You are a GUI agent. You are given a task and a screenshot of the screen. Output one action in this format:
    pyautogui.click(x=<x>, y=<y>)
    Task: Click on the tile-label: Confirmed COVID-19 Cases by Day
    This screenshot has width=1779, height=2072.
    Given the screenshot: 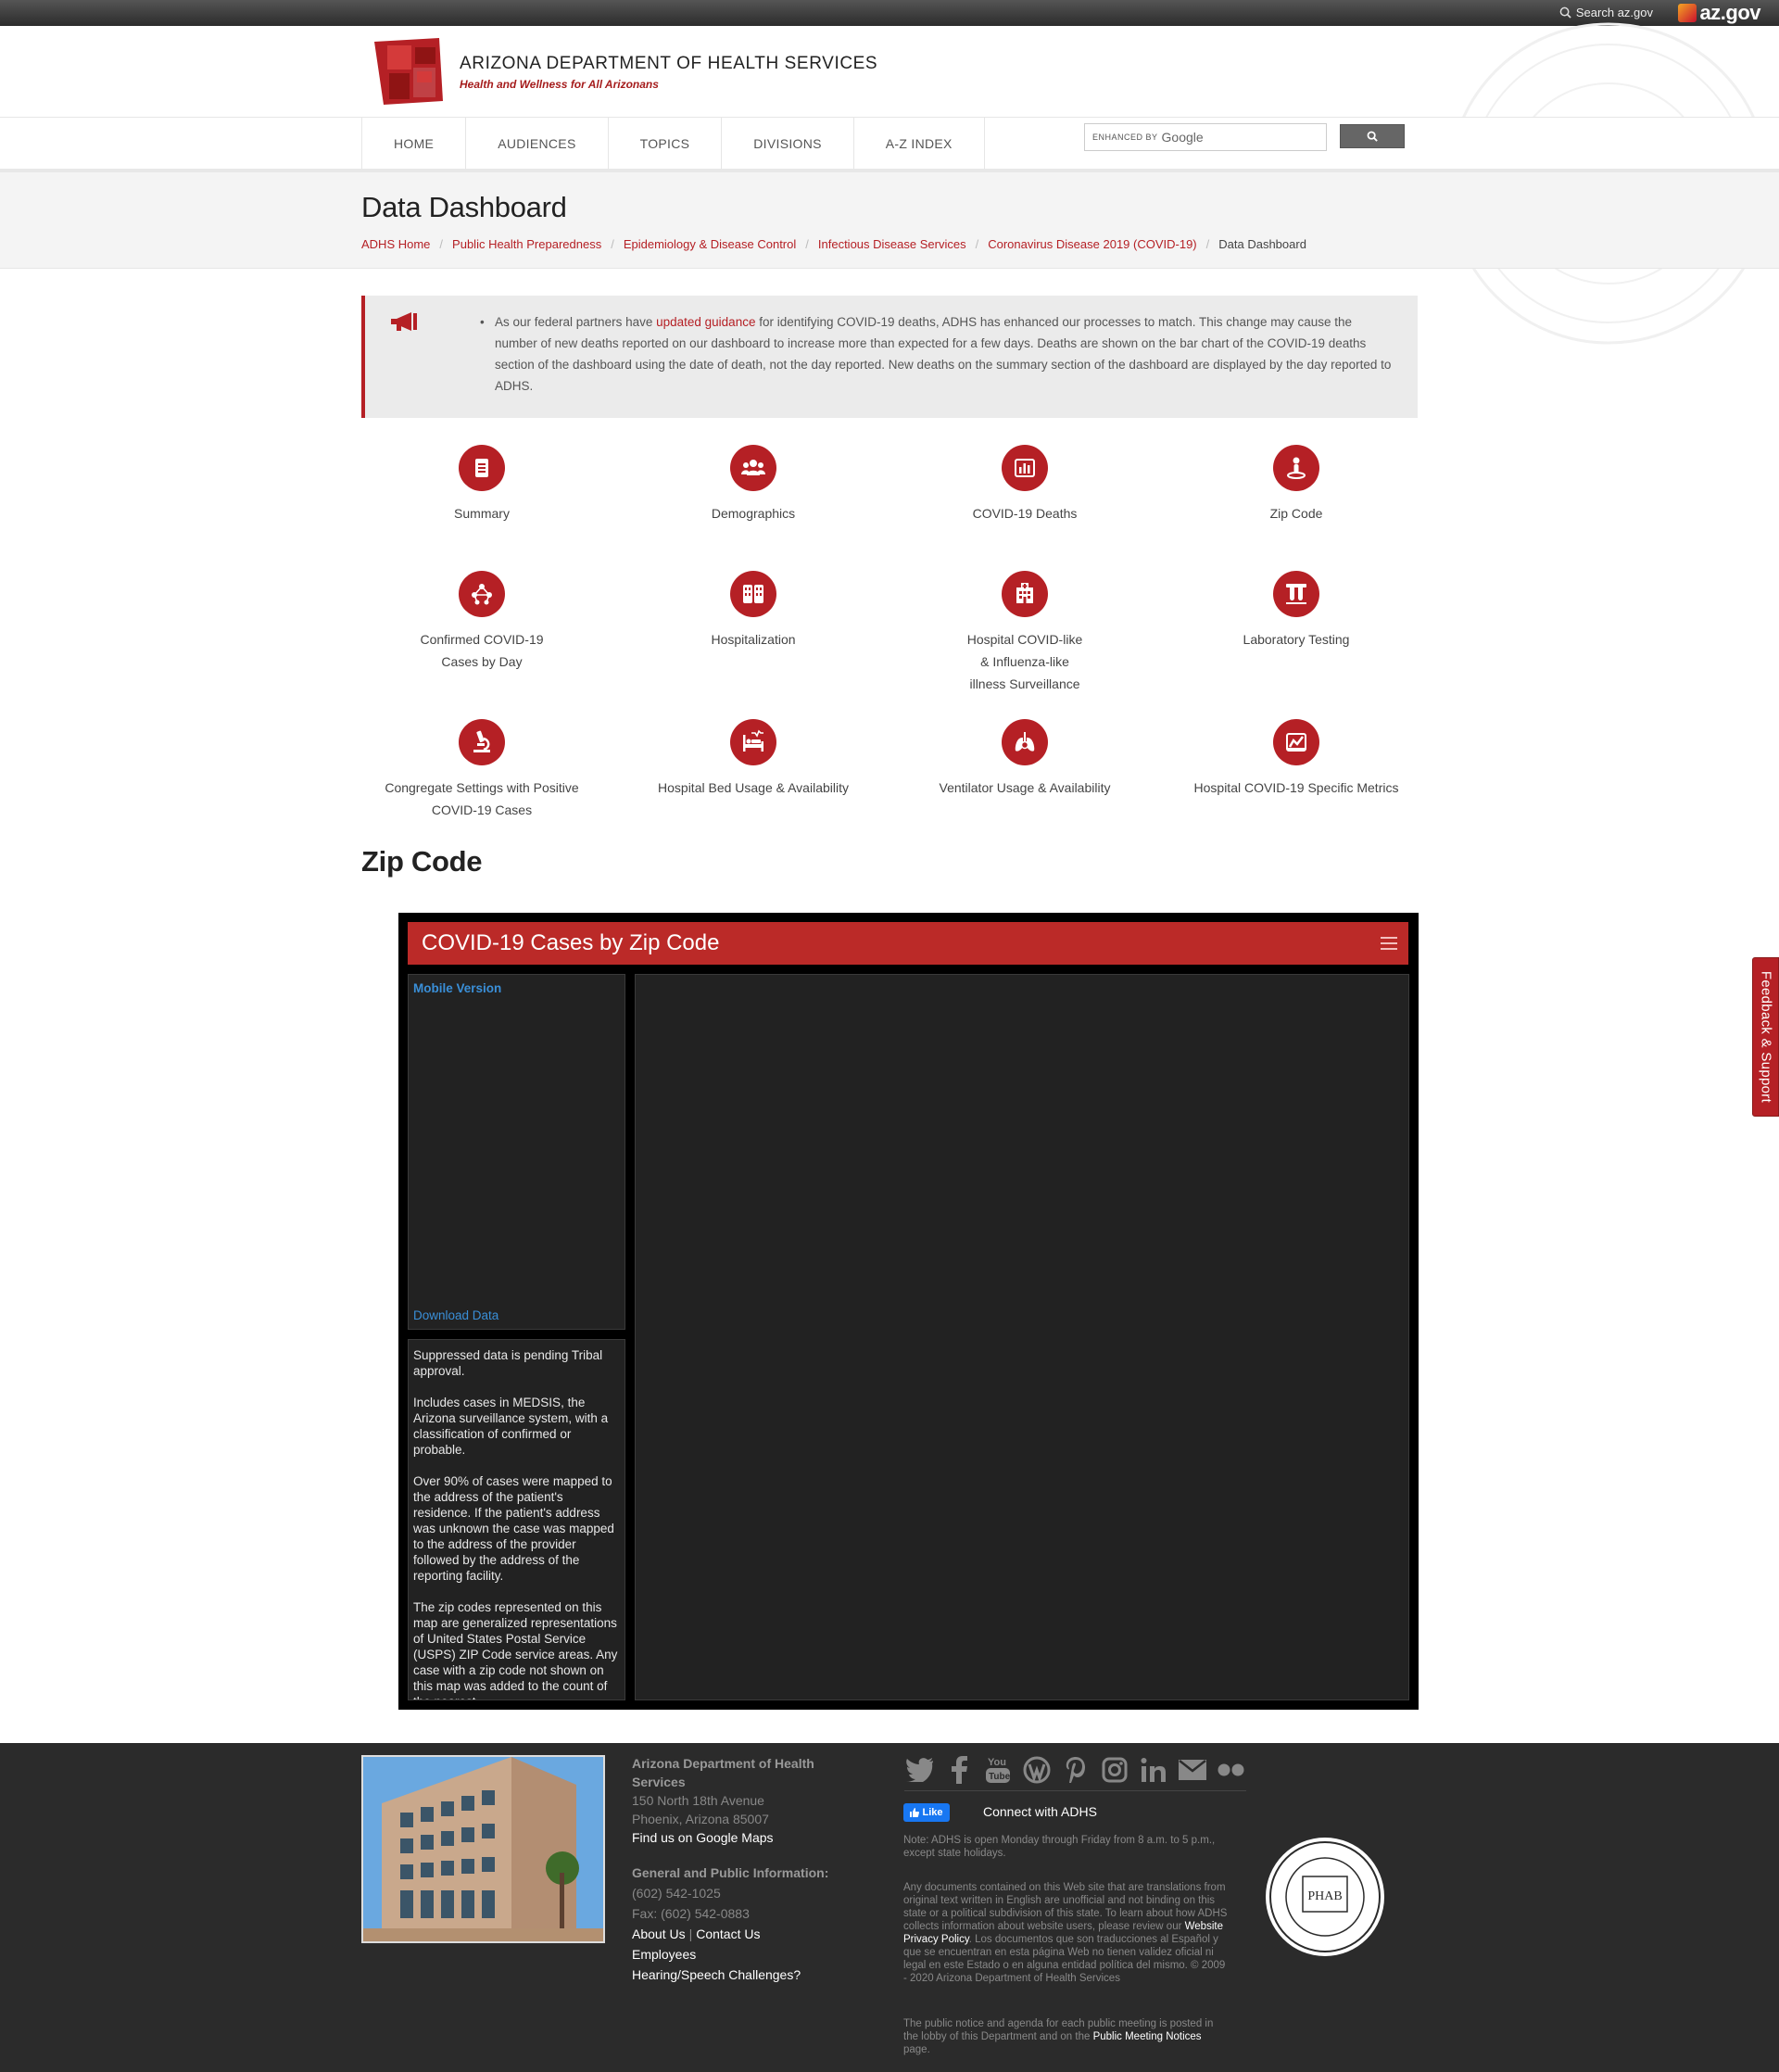 What is the action you would take?
    pyautogui.click(x=481, y=650)
    